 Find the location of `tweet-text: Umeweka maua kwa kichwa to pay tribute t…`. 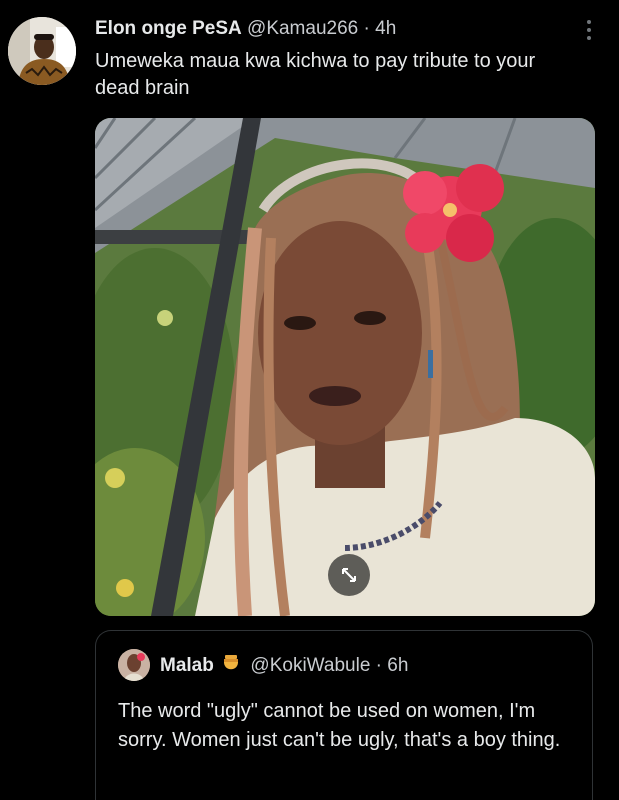

tweet-text: Umeweka maua kwa kichwa to pay tribute t… is located at coordinates (315, 74).